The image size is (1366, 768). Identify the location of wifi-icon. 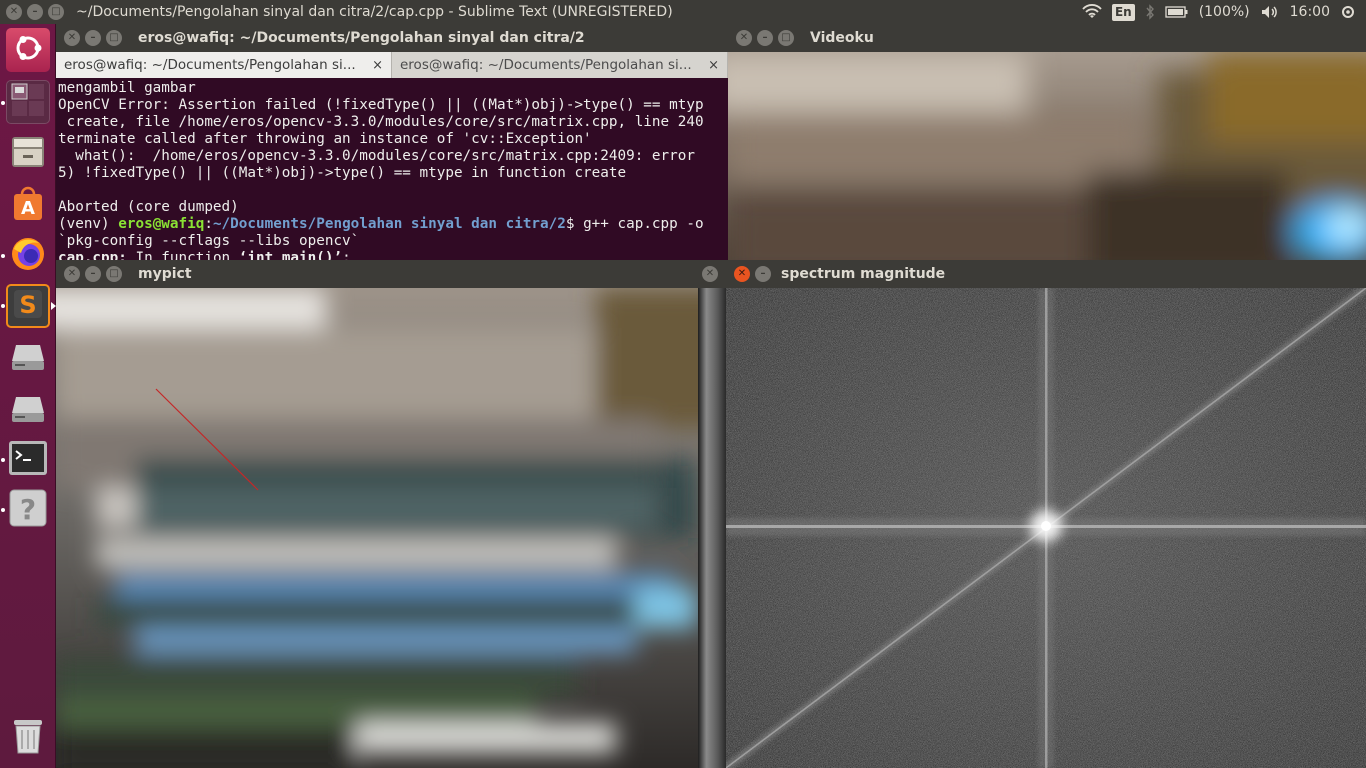
(1092, 12).